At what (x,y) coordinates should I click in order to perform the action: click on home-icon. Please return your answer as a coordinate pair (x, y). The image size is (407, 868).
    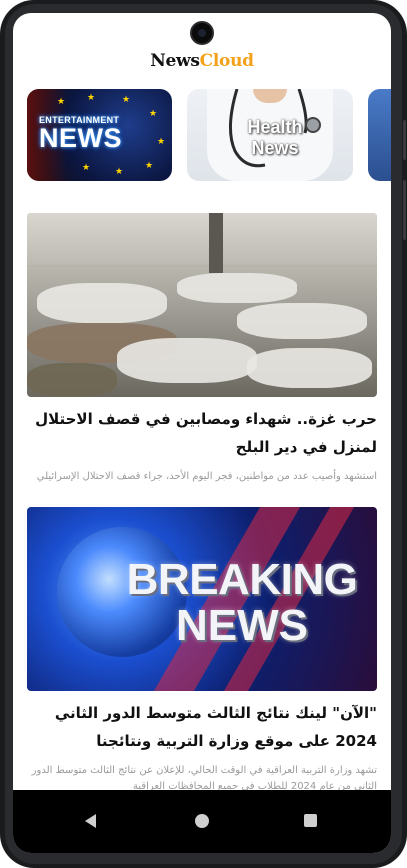
    Looking at the image, I should click on (202, 821).